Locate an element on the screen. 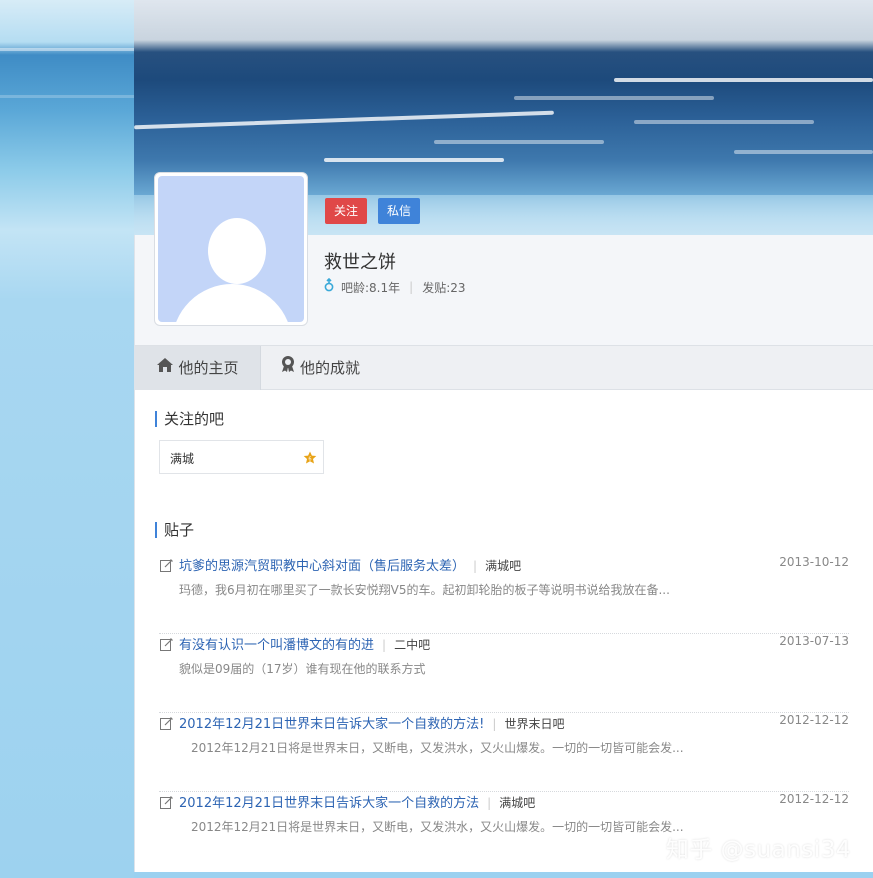  default-avatar-icon is located at coordinates (231, 249).